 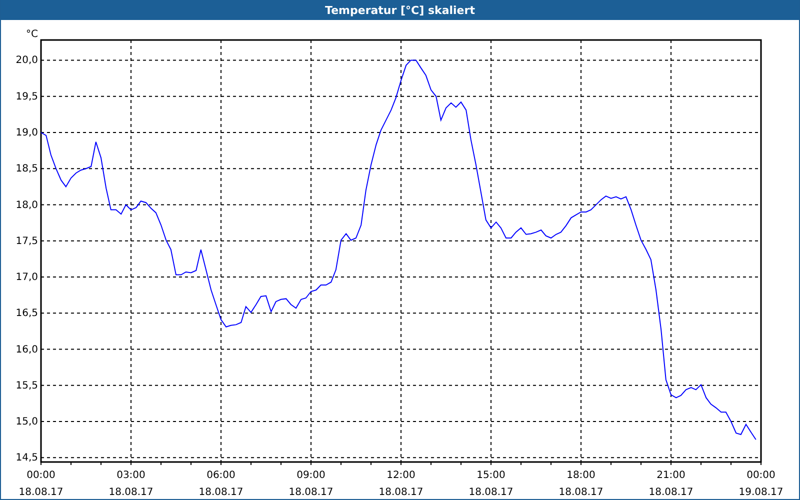 I want to click on x-tick-time: 21:00, so click(x=671, y=475).